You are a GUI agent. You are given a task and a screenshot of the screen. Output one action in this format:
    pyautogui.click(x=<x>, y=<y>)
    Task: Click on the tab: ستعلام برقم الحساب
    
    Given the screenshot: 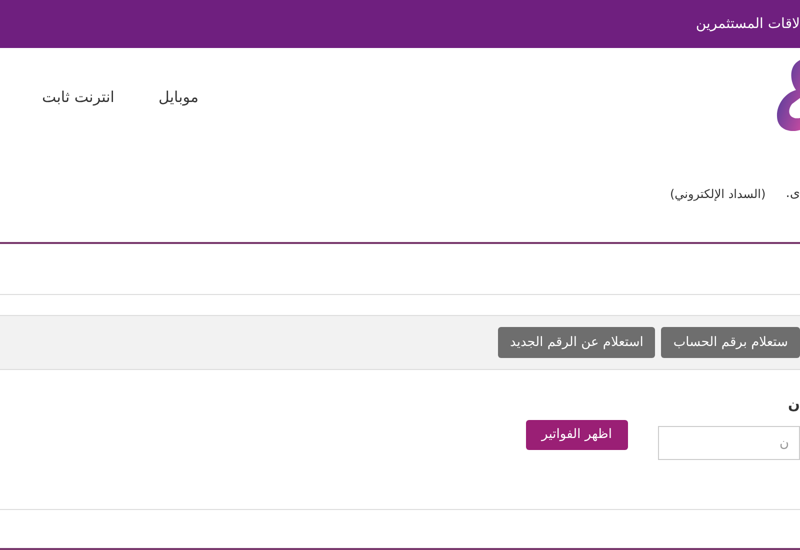 What is the action you would take?
    pyautogui.click(x=730, y=342)
    